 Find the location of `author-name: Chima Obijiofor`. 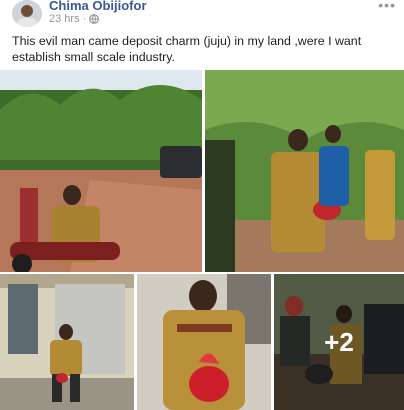

author-name: Chima Obijiofor is located at coordinates (98, 6).